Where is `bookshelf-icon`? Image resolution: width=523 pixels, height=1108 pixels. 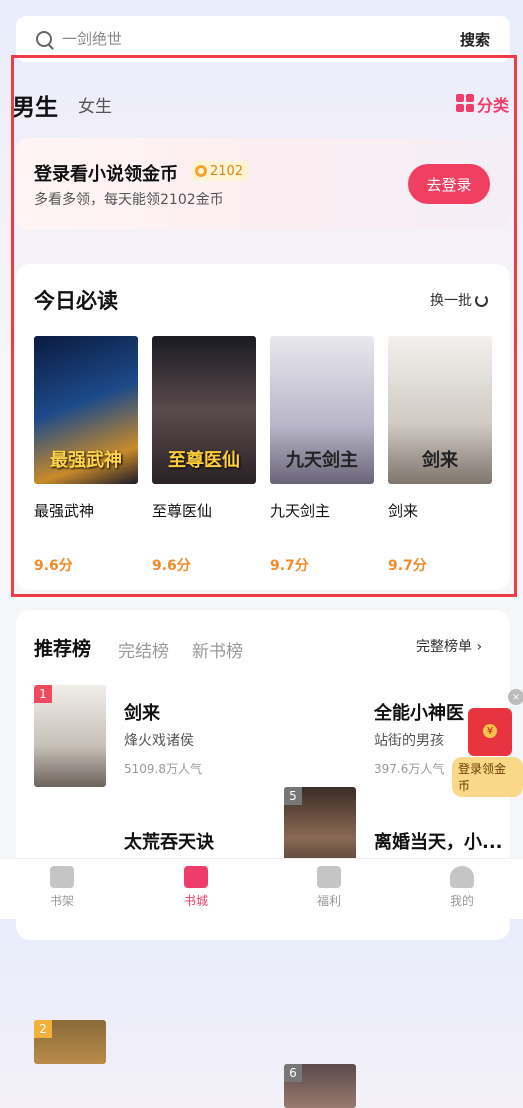 bookshelf-icon is located at coordinates (62, 877).